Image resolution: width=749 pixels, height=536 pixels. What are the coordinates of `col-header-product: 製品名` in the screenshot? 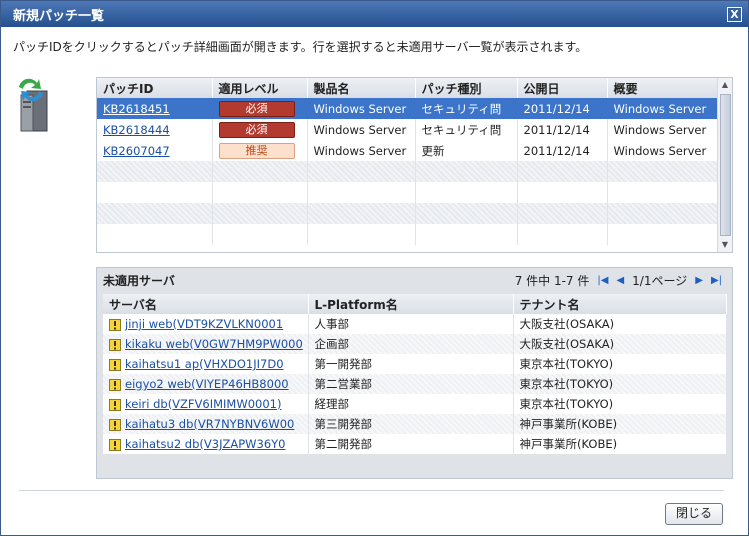 It's located at (361, 88).